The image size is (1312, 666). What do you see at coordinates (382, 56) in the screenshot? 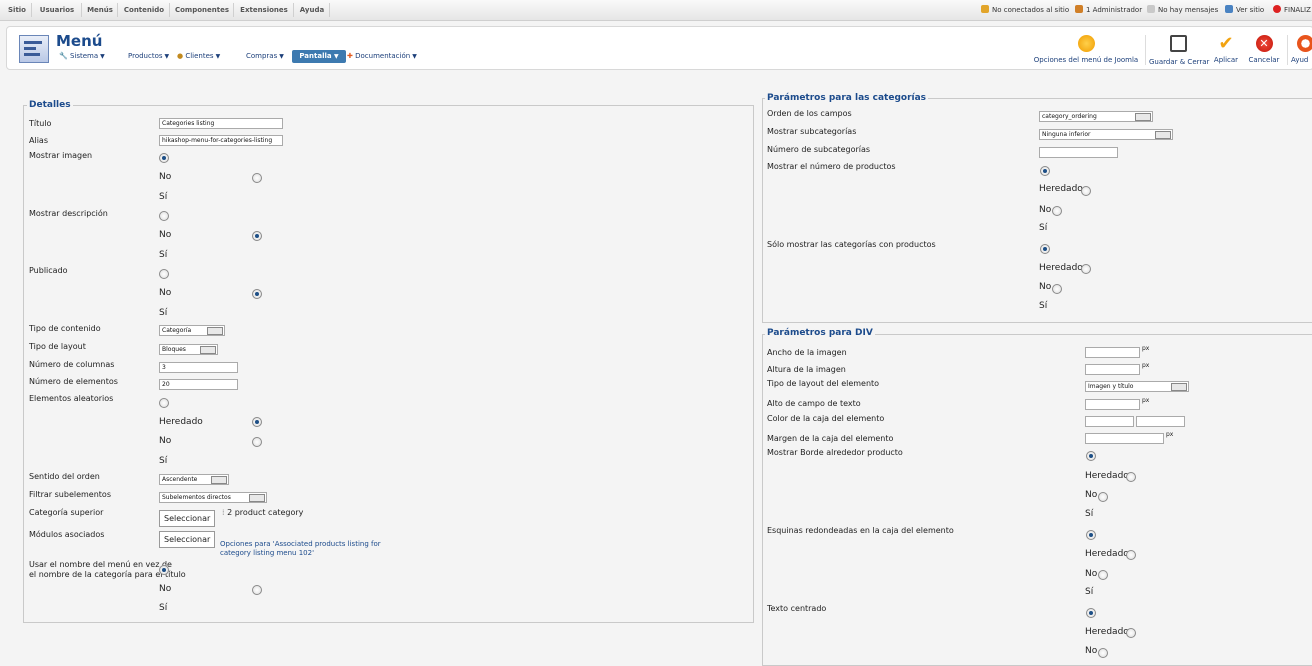
I see `submenu-documentacion: ✚ Documentación ▼` at bounding box center [382, 56].